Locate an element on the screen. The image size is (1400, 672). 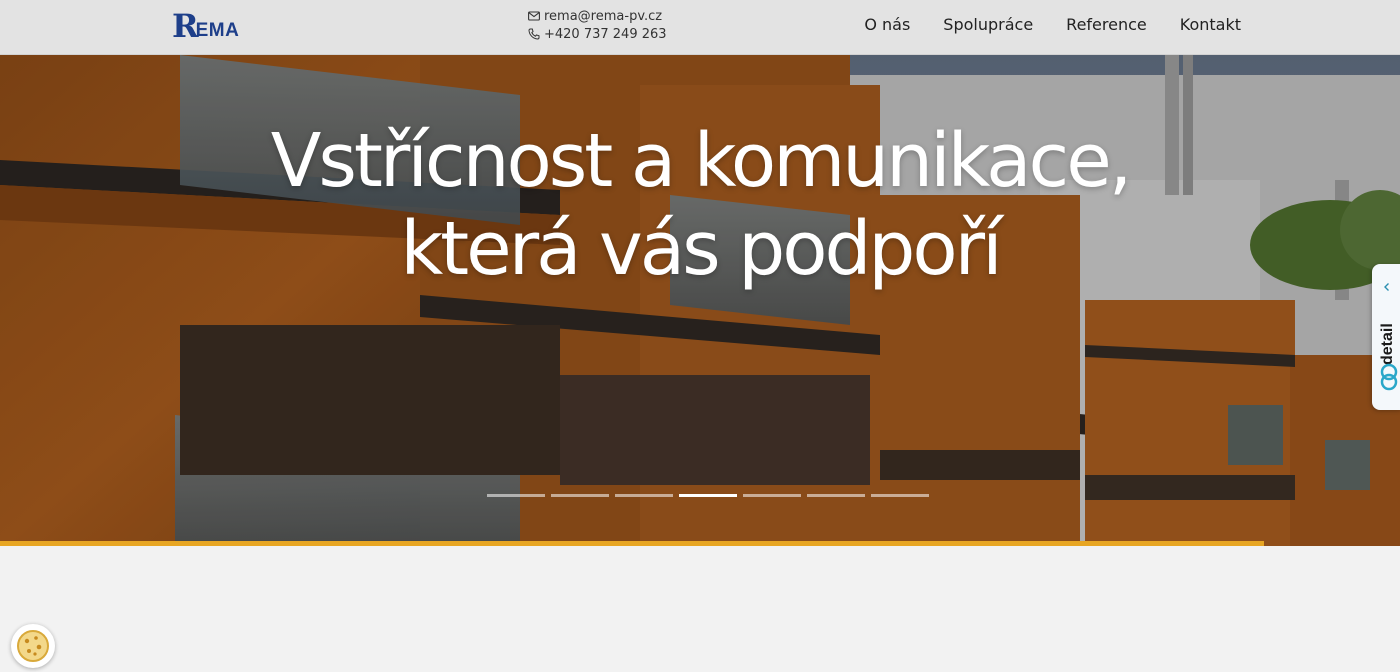
envelope-icon is located at coordinates (534, 16).